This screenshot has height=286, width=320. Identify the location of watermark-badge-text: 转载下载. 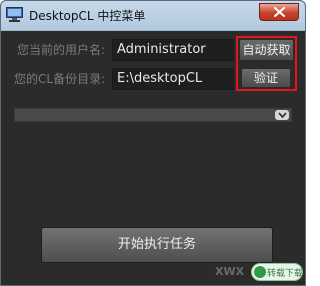
(285, 274).